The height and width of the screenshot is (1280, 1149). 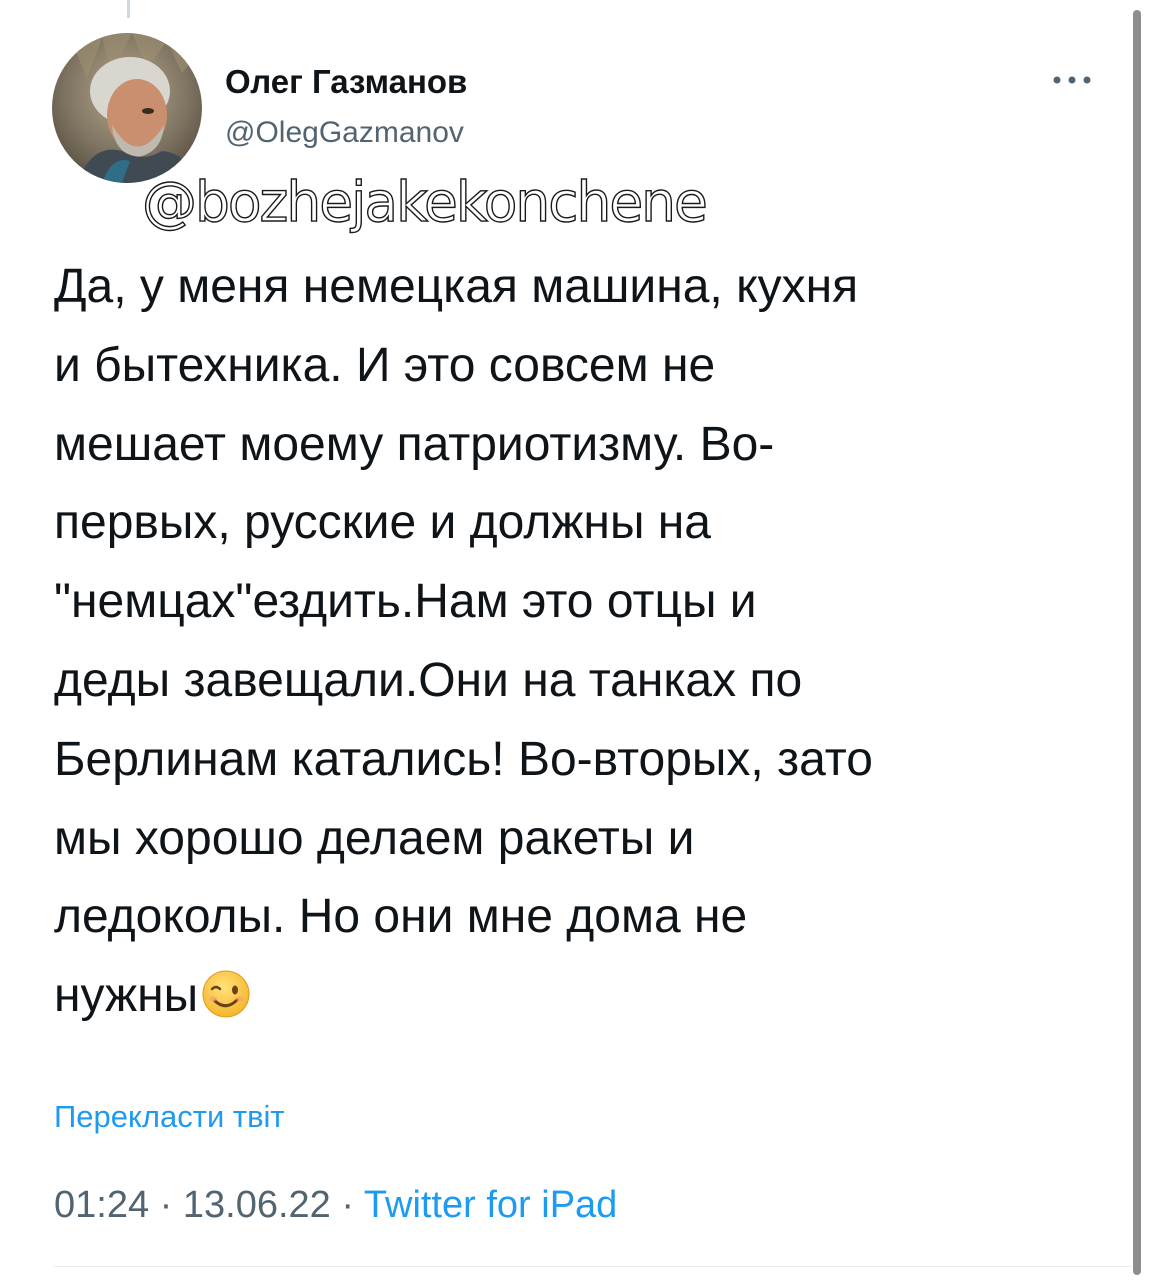 I want to click on tweet-meta: 01:24 · 13.06.22 · Twitter for iPad, so click(x=335, y=1205).